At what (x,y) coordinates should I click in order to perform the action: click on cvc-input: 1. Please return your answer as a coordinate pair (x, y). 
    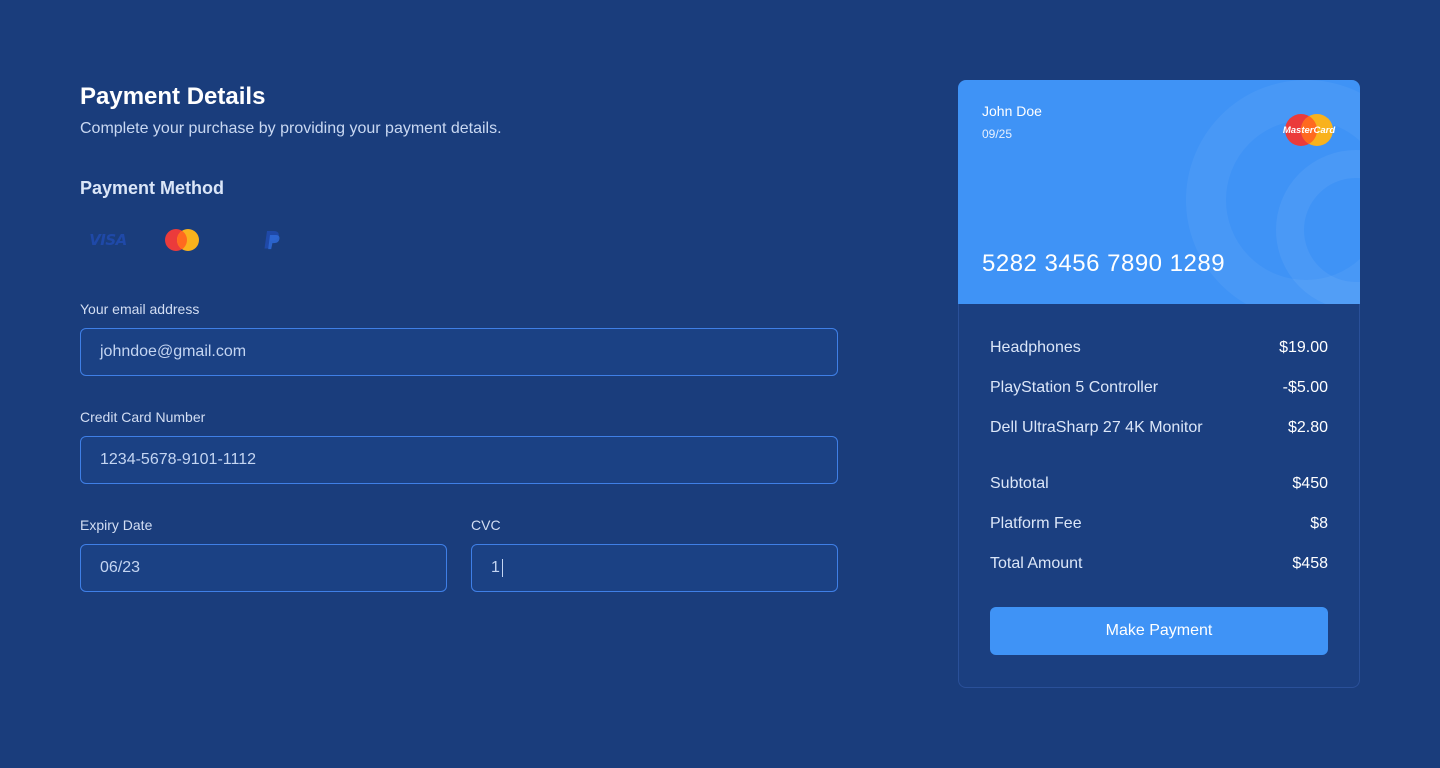
    Looking at the image, I should click on (654, 568).